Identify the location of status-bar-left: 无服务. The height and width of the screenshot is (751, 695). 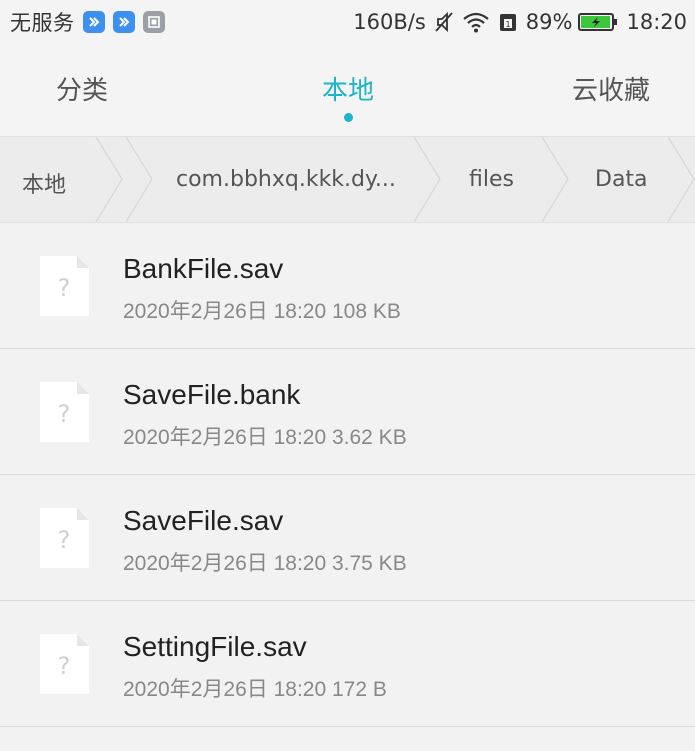
(87, 22).